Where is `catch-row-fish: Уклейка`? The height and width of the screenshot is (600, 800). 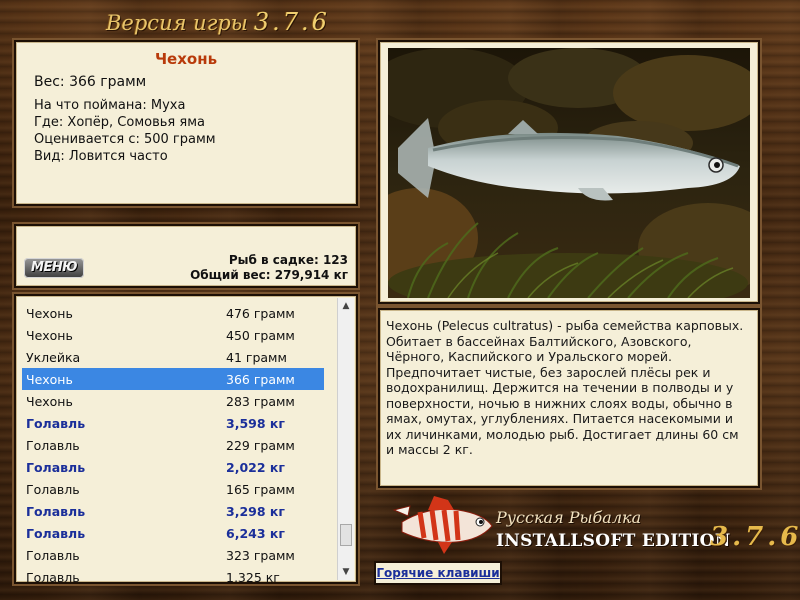 catch-row-fish: Уклейка is located at coordinates (53, 357).